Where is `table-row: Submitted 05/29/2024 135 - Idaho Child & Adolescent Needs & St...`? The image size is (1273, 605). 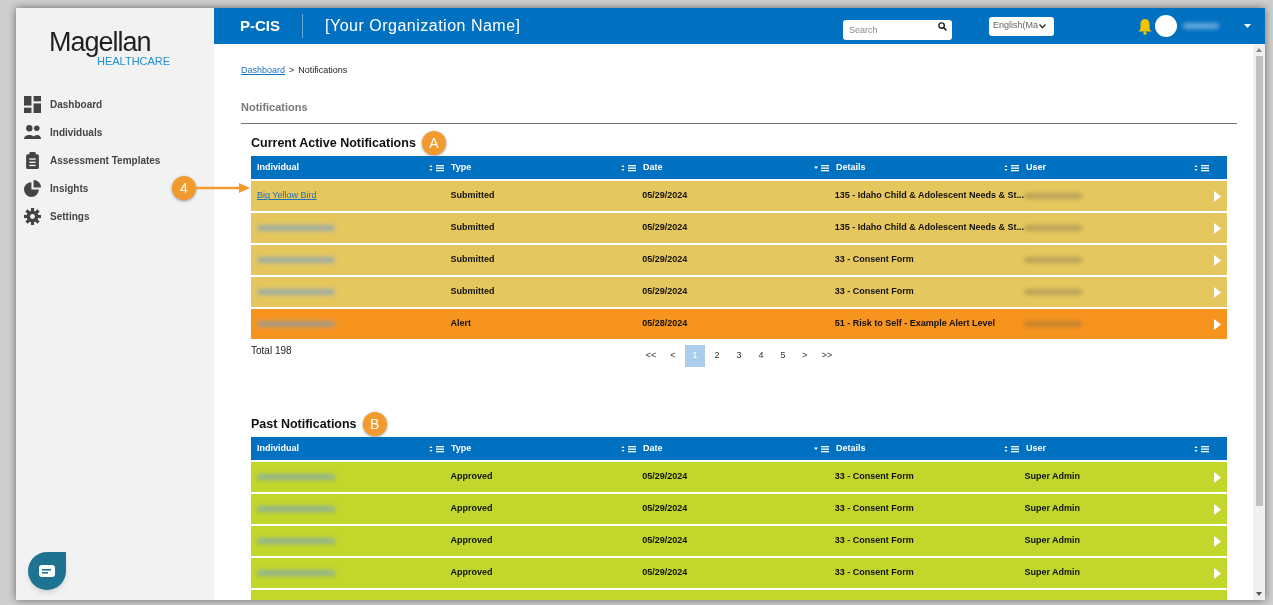
table-row: Submitted 05/29/2024 135 - Idaho Child & Adolescent Needs & St... is located at coordinates (739, 228).